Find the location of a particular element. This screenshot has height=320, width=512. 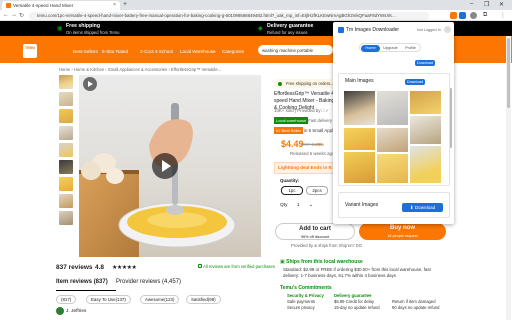

nav-best-sellers: Best-Sellers is located at coordinates (85, 51).